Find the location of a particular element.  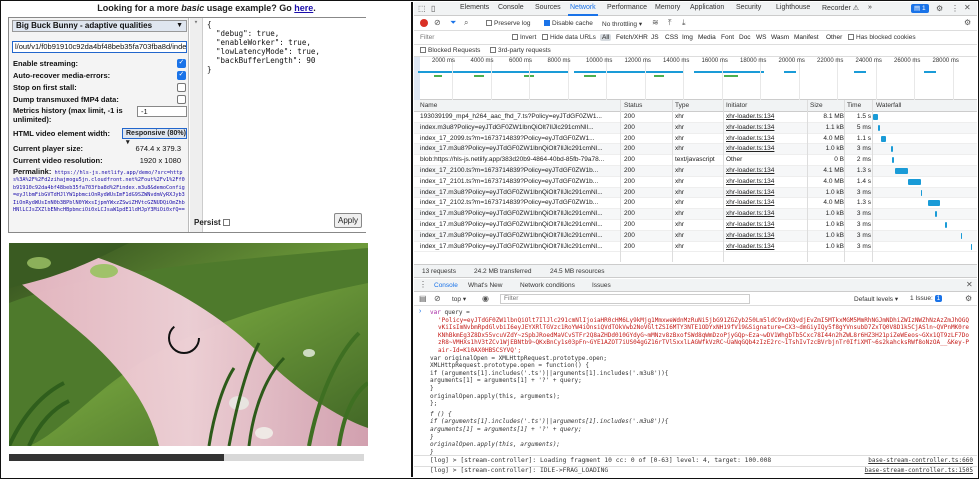

drawer-tab-issues: Issues is located at coordinates (601, 285).